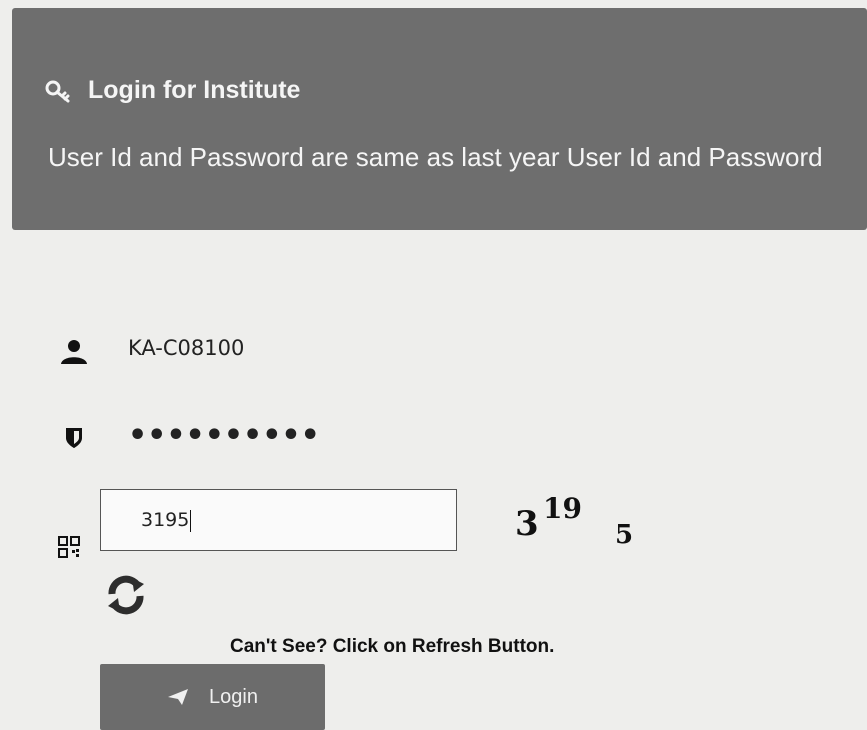 The height and width of the screenshot is (730, 867). What do you see at coordinates (562, 508) in the screenshot?
I see `captcha-glyph: 19` at bounding box center [562, 508].